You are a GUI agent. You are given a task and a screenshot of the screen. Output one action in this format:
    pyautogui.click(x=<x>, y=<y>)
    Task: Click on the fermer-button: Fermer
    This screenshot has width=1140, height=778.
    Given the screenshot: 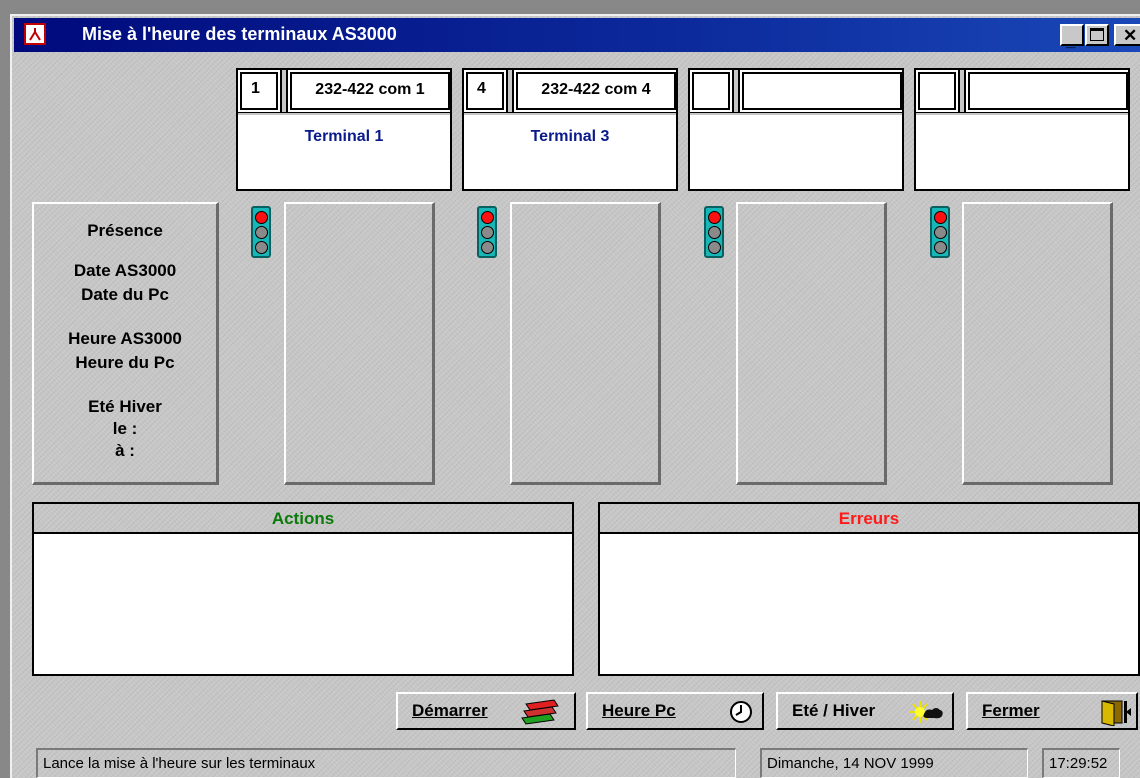 What is the action you would take?
    pyautogui.click(x=1052, y=711)
    